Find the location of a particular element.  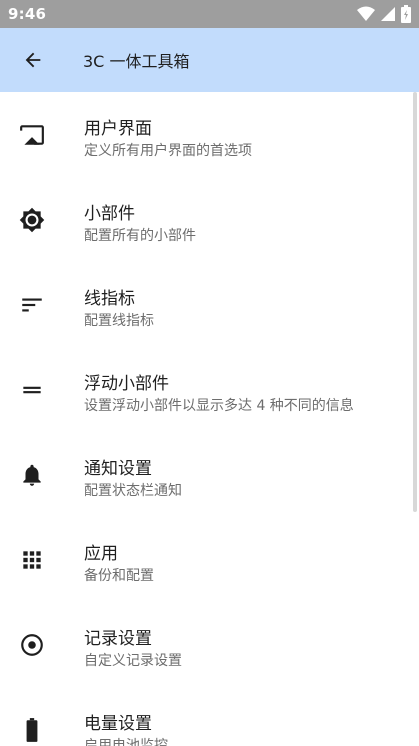

battery-icon is located at coordinates (32, 730).